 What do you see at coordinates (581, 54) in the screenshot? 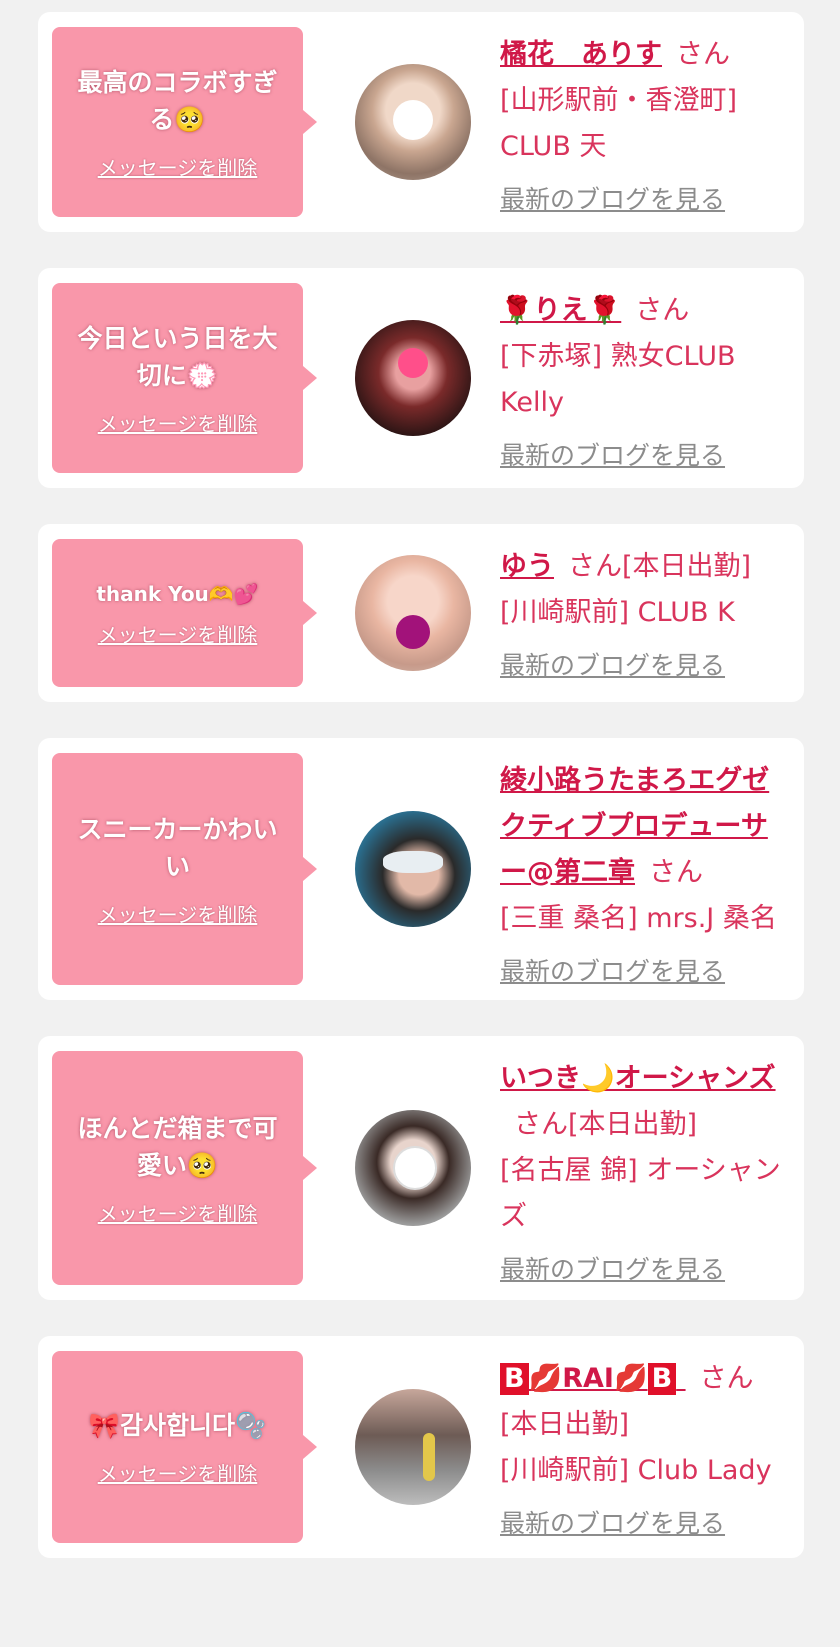
I see `cast-name-link: 橘花 ありす` at bounding box center [581, 54].